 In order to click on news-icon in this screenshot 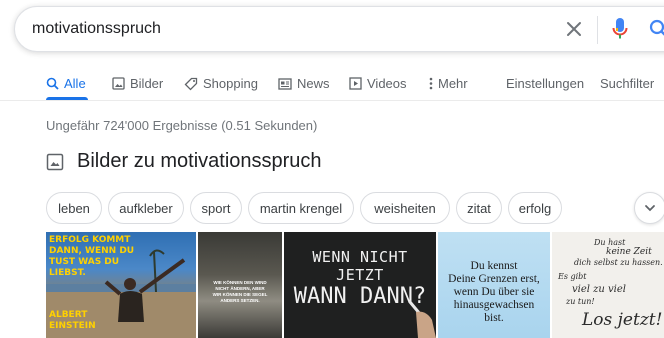, I will do `click(285, 83)`.